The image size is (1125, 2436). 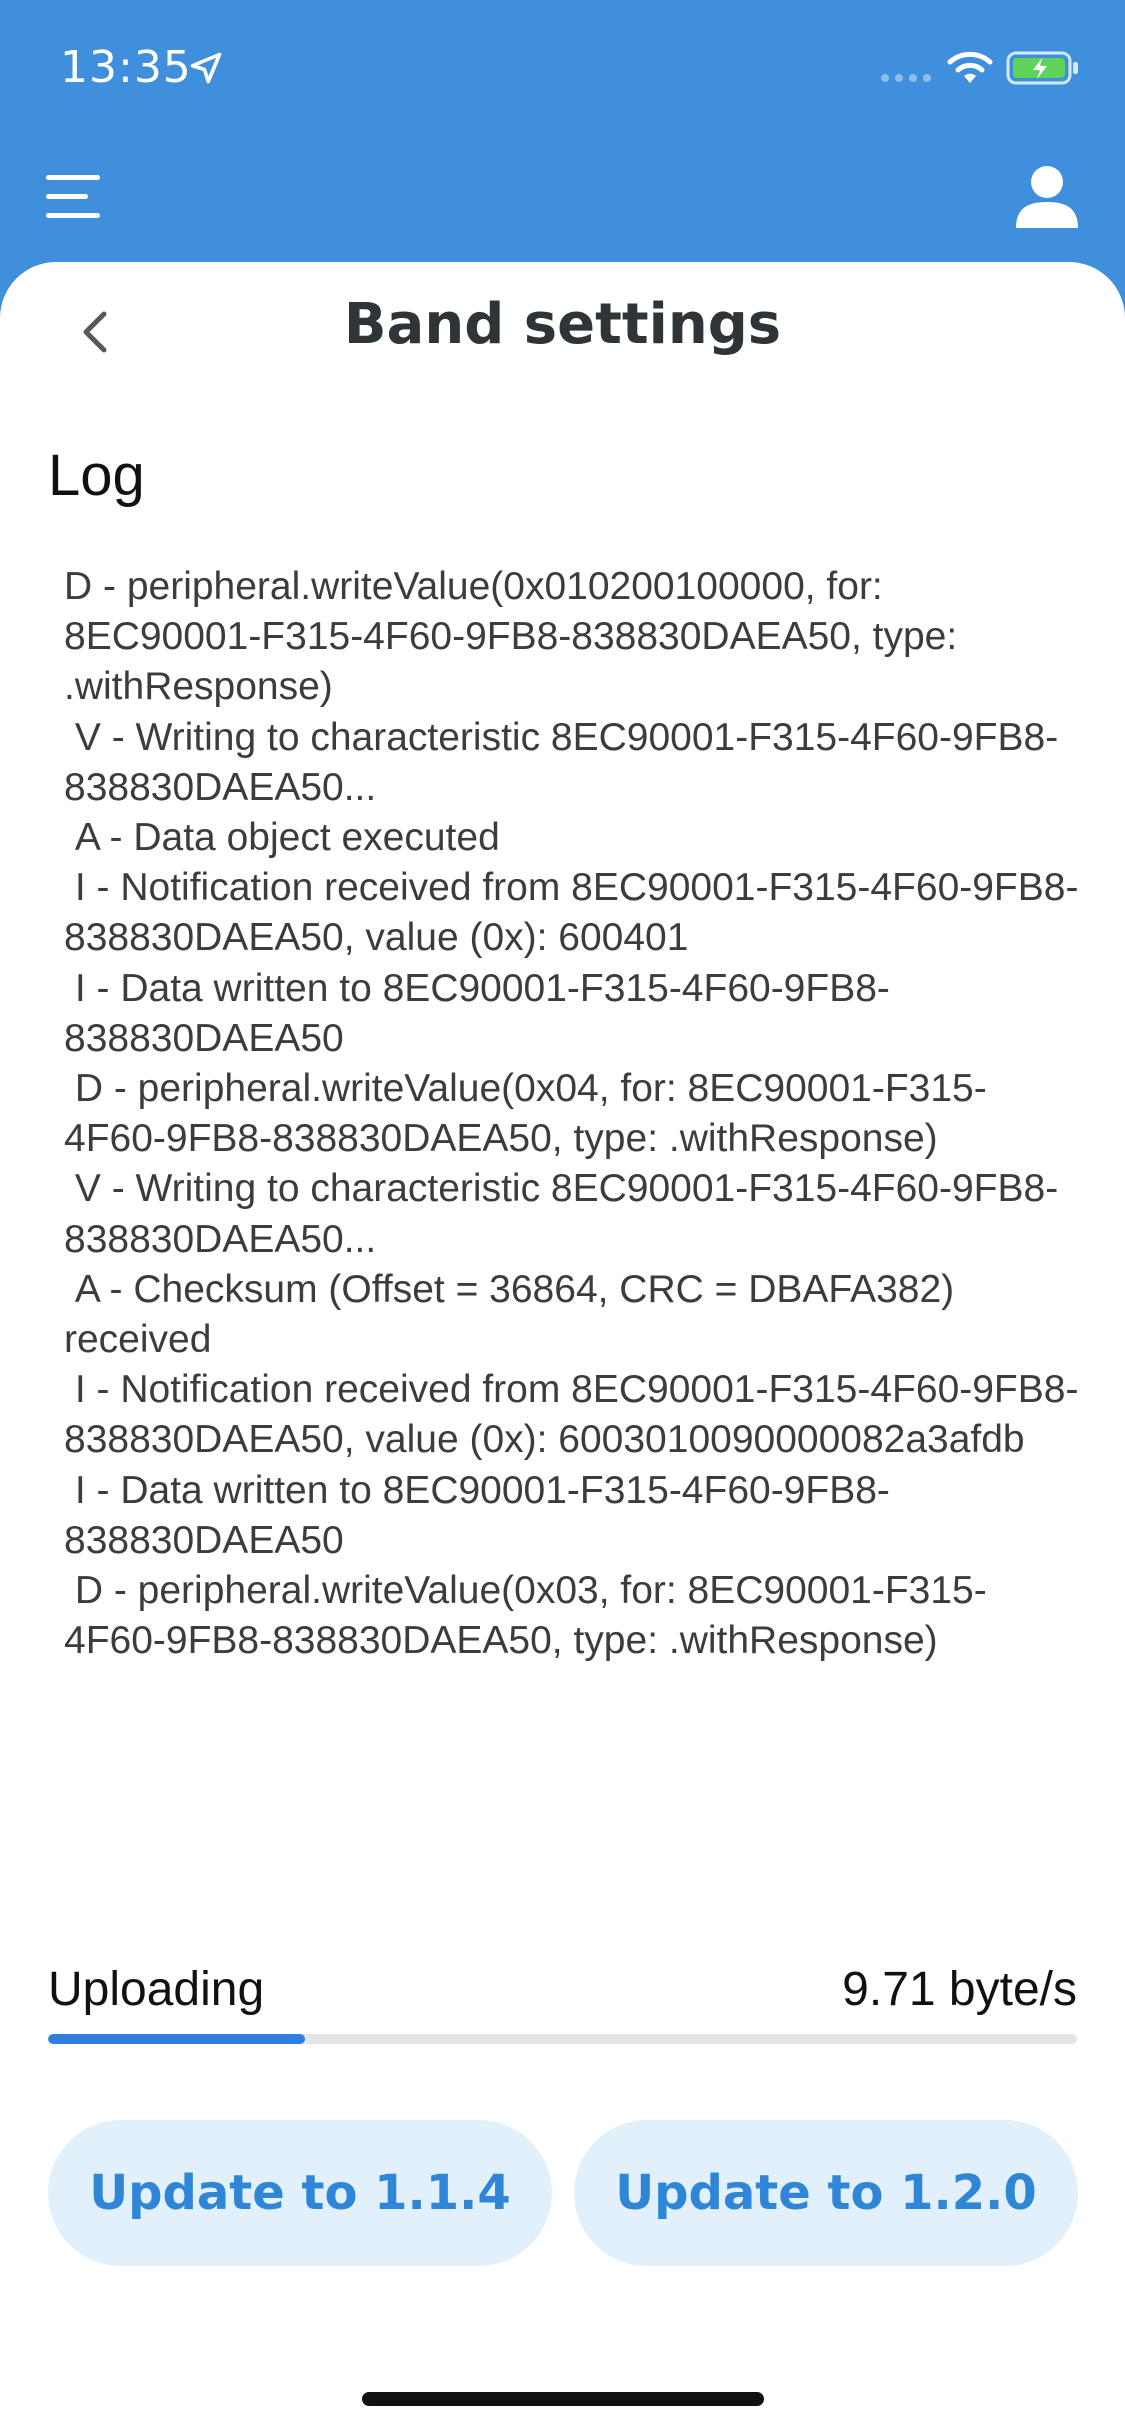 I want to click on upload-status-label: Uploading, so click(x=156, y=1989).